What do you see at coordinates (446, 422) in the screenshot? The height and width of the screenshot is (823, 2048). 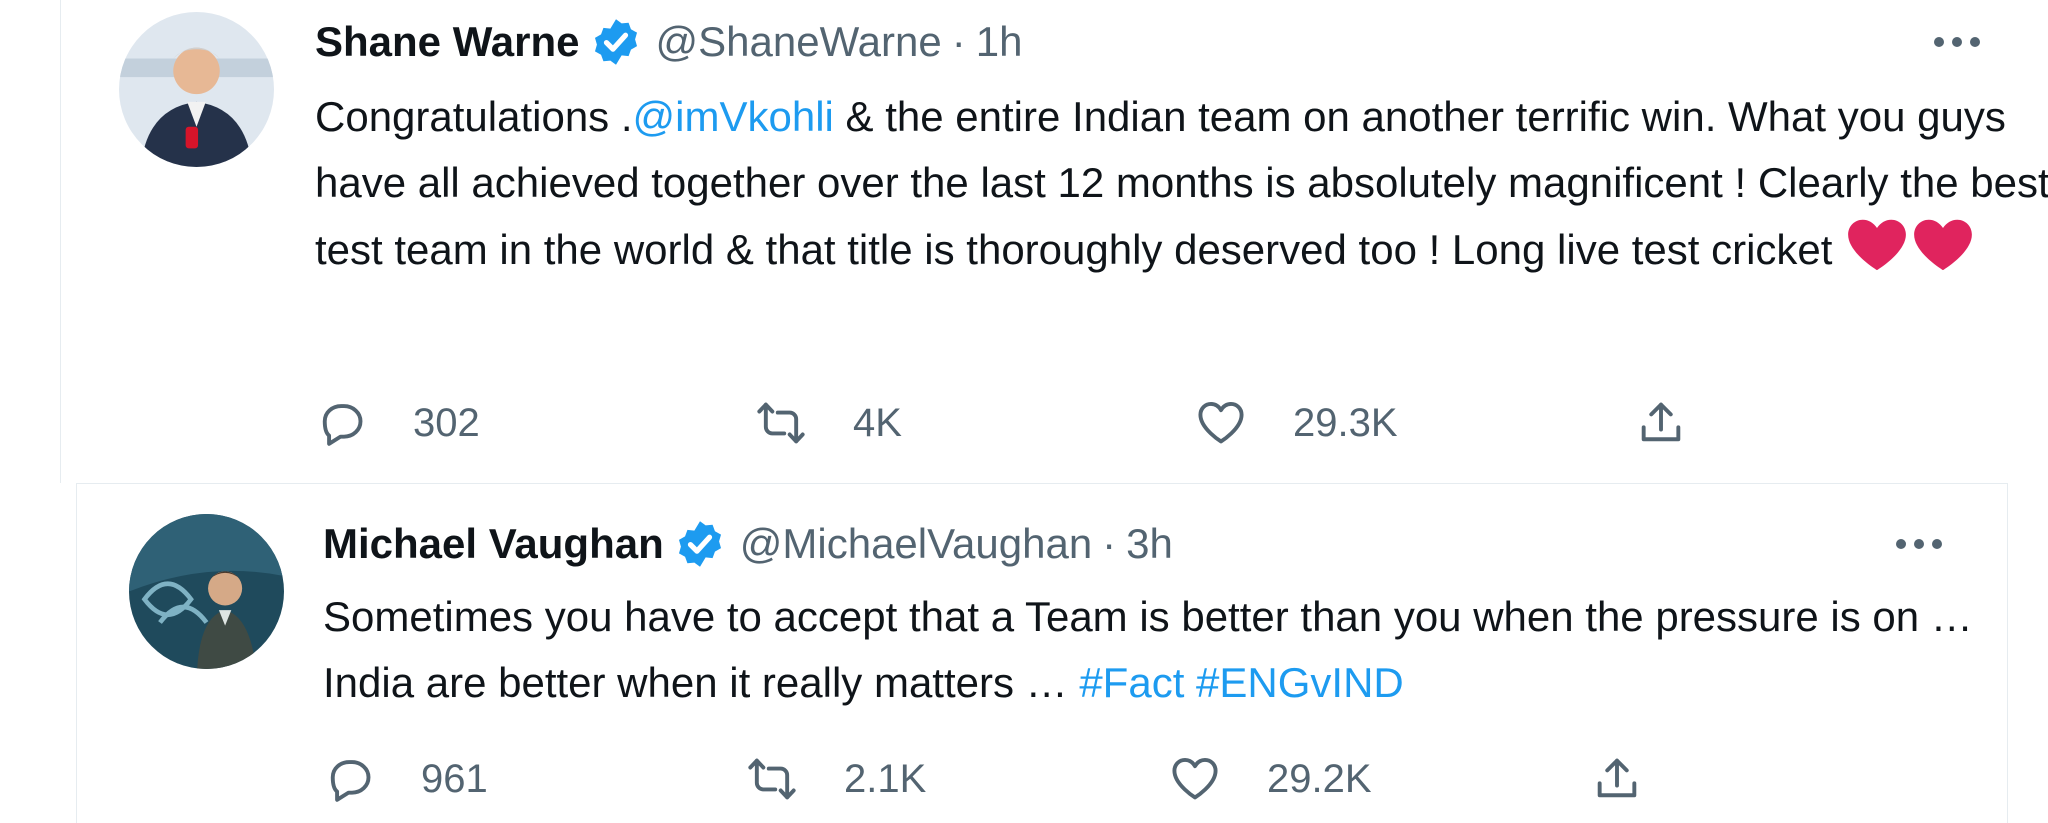 I see `reply-count: 302` at bounding box center [446, 422].